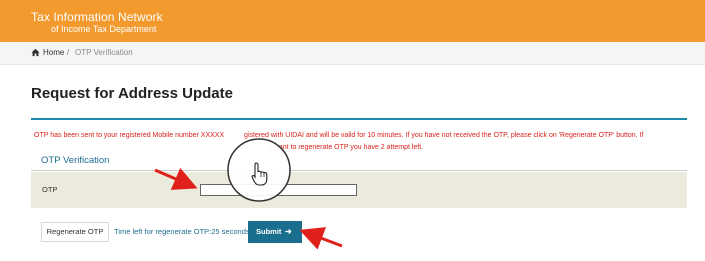  Describe the element at coordinates (104, 52) in the screenshot. I see `breadcrumb-current: OTP Verification` at that location.